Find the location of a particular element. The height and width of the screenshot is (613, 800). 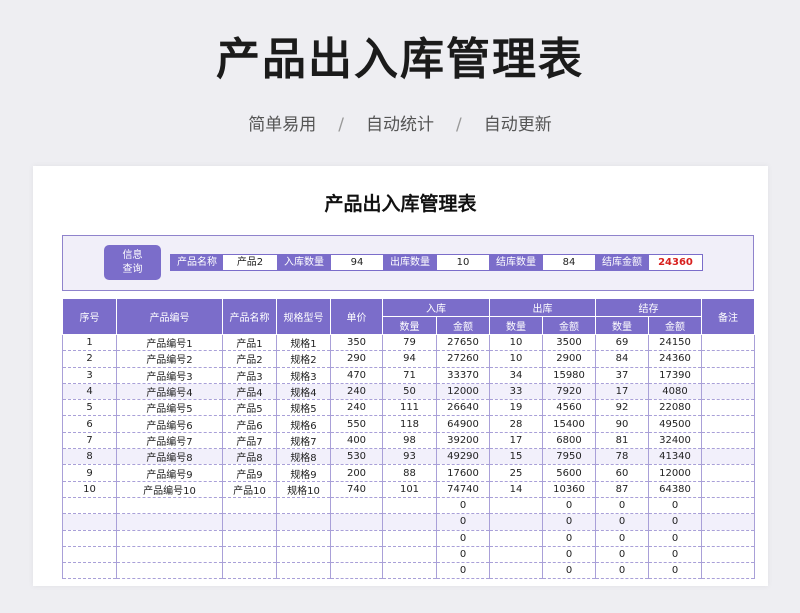

cell-stock-qty: 90 is located at coordinates (622, 424).